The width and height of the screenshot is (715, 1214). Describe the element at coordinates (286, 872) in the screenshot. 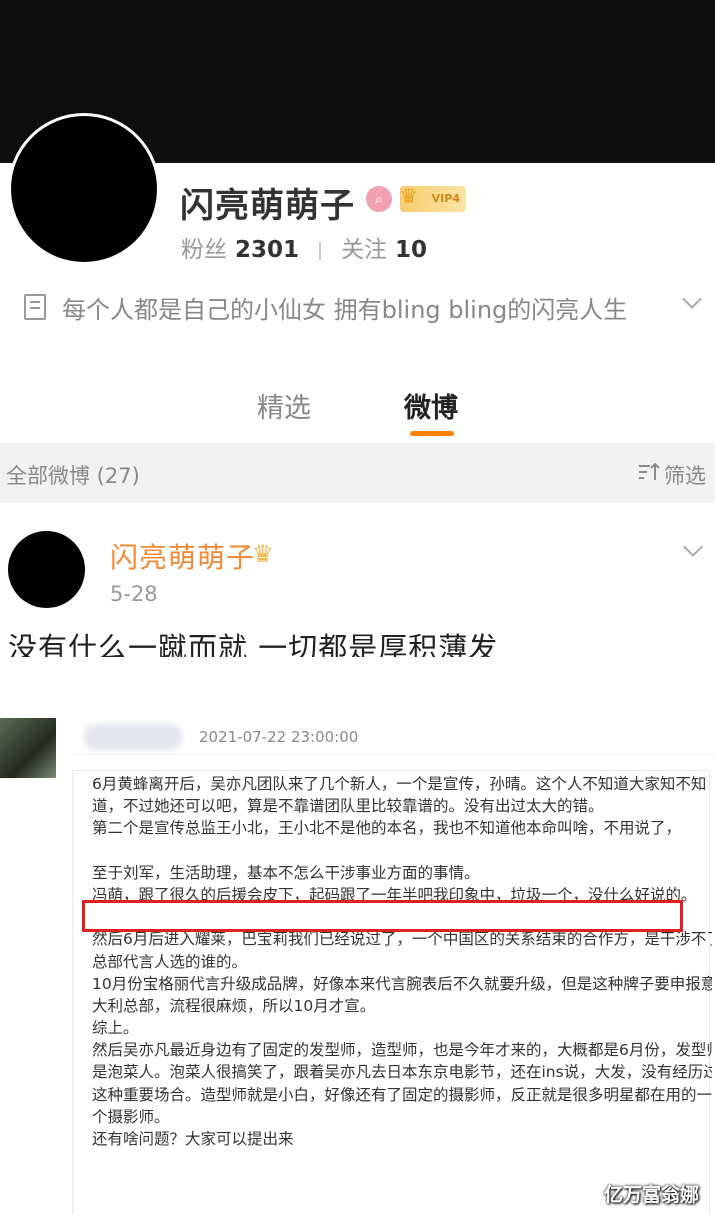

I see `embedded-line: 至于刘军，生活助理，基本不怎么干涉事业方面的事情。` at that location.